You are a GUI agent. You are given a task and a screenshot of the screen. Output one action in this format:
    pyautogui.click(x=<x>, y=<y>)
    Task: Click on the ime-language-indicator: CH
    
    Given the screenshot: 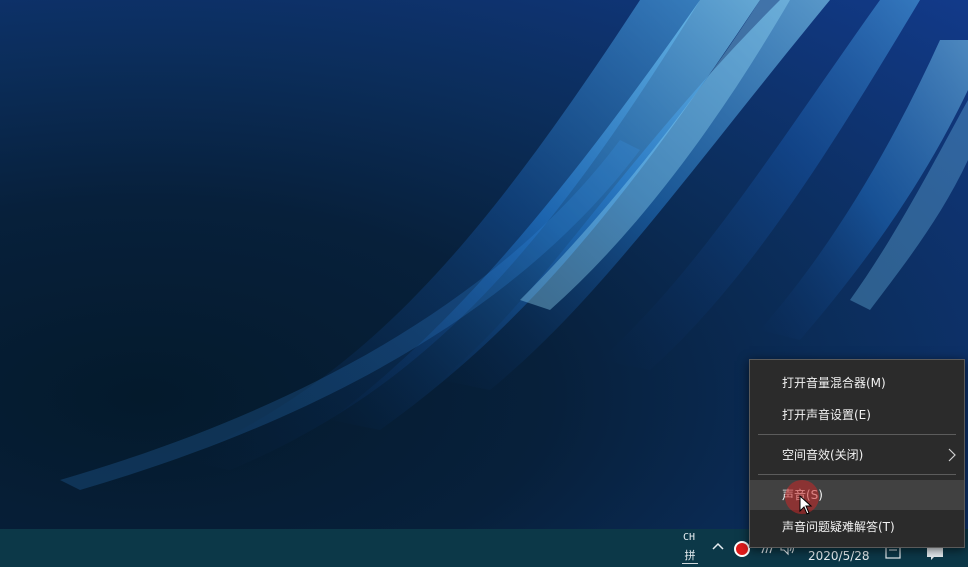 What is the action you would take?
    pyautogui.click(x=689, y=537)
    